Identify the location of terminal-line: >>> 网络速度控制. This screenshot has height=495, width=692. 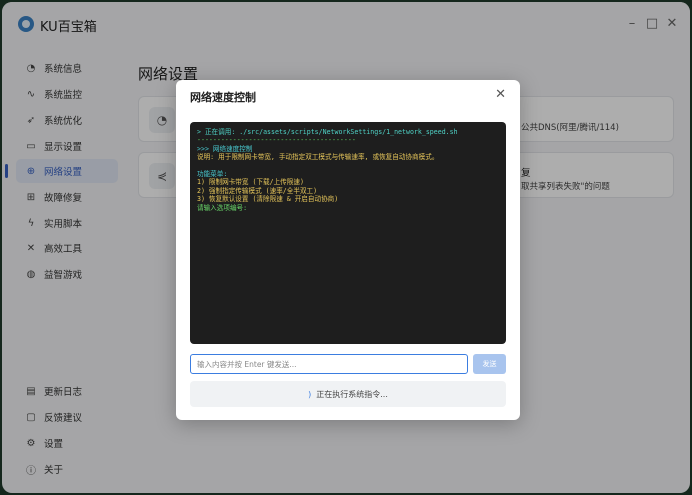
(225, 148).